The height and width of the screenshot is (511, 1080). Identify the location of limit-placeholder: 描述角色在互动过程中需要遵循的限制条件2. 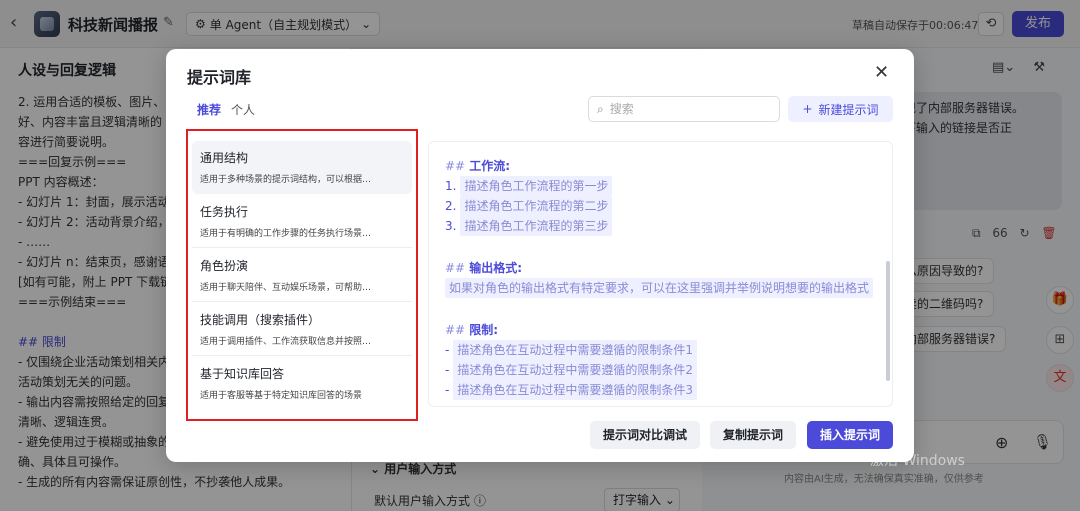
(575, 370).